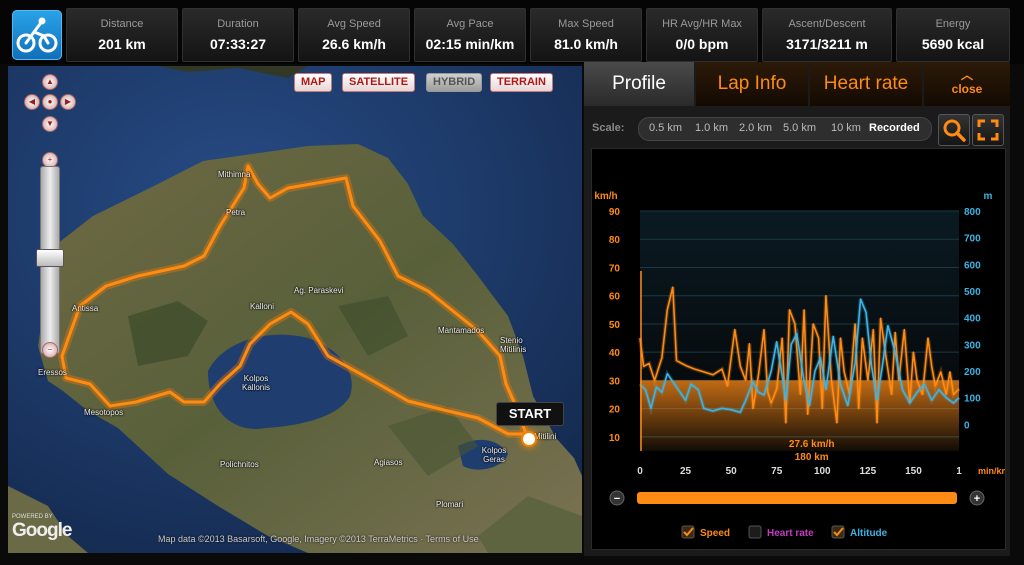 The height and width of the screenshot is (565, 1024). What do you see at coordinates (977, 499) in the screenshot?
I see `scrubber-plus-glyph: +` at bounding box center [977, 499].